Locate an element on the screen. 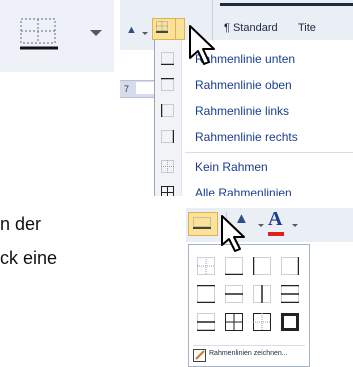 This screenshot has height=367, width=353. menu-item-no-border: Kein Rahmen is located at coordinates (254, 167).